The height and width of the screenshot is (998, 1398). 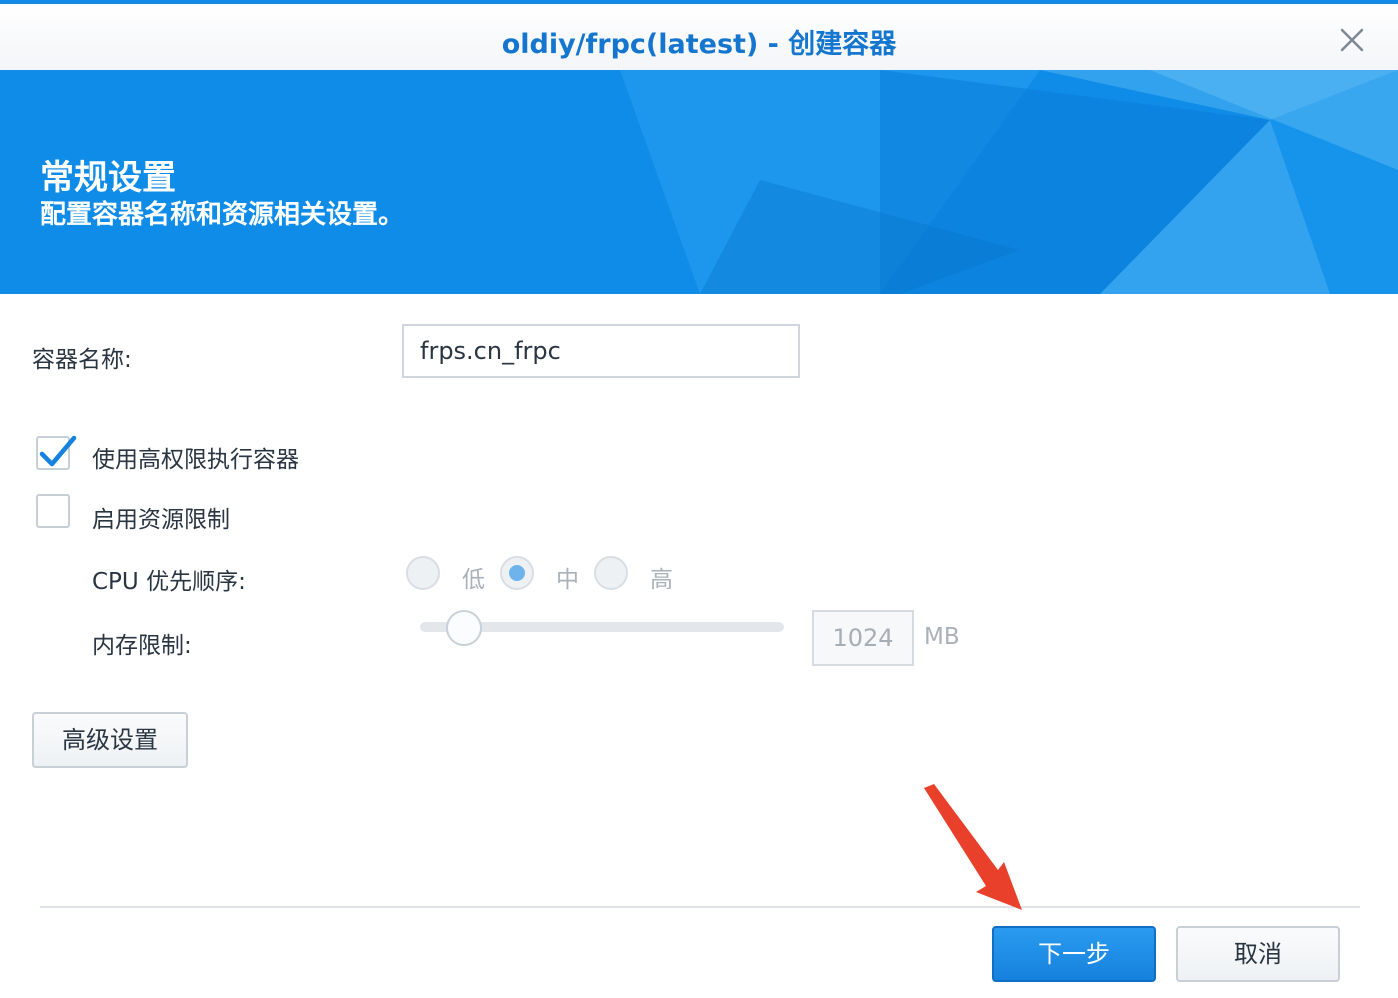 I want to click on cpu-priority-low-label: 低, so click(x=473, y=580).